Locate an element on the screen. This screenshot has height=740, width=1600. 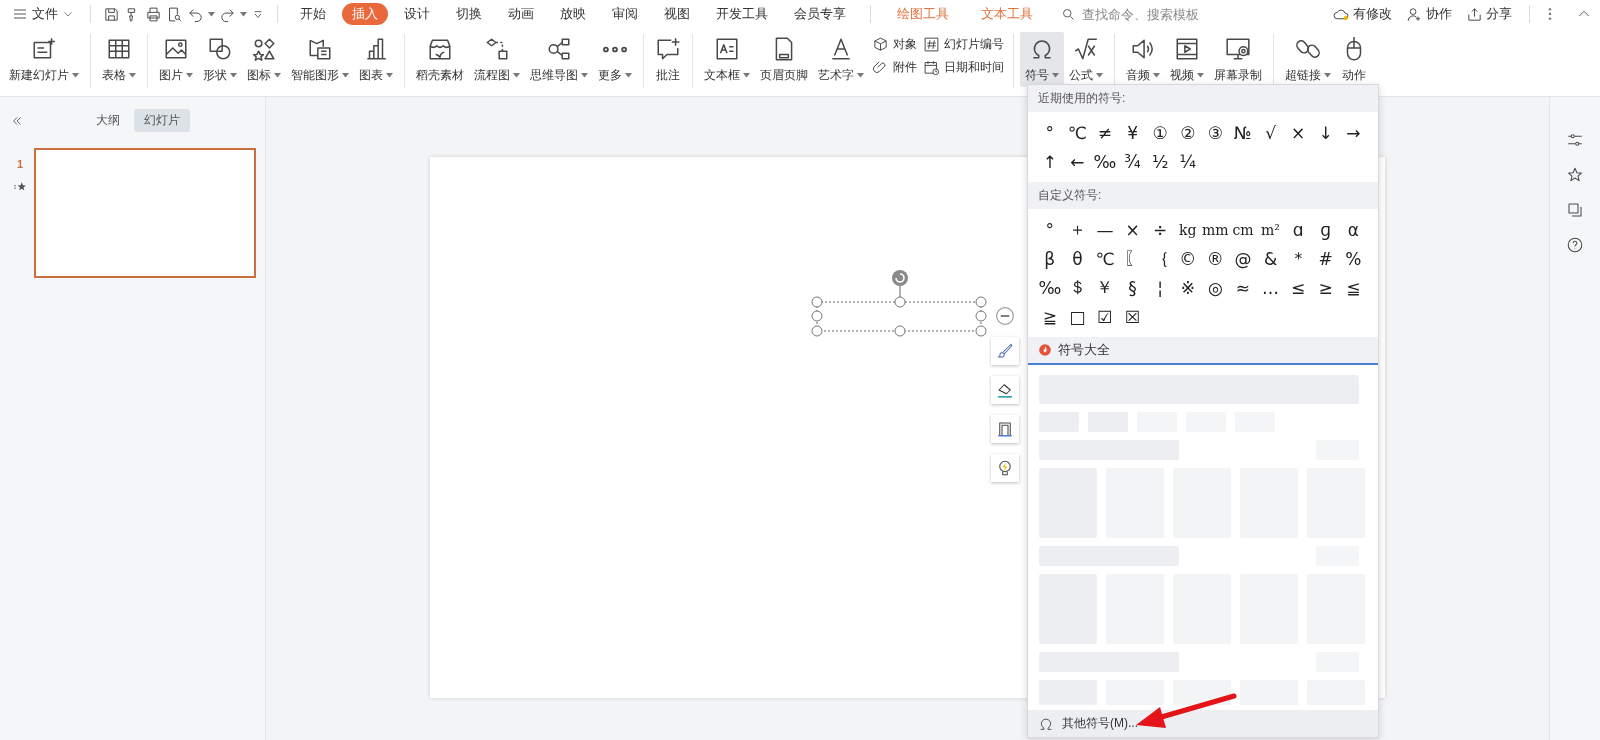
ribbon-button: 视频 is located at coordinates (1187, 59).